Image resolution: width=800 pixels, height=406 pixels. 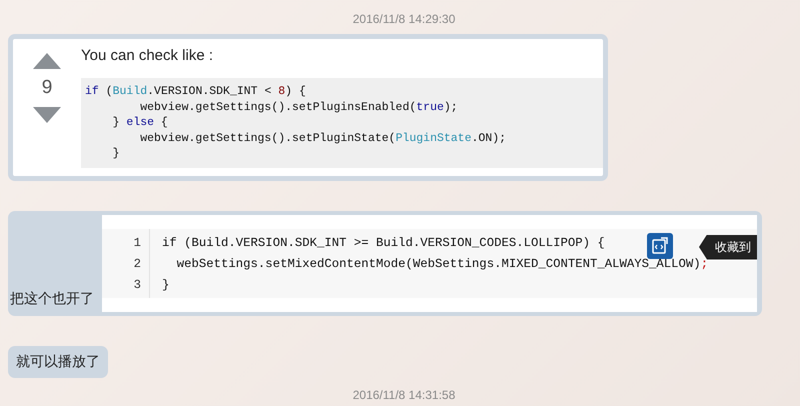 What do you see at coordinates (140, 122) in the screenshot?
I see `code-line: } else {` at bounding box center [140, 122].